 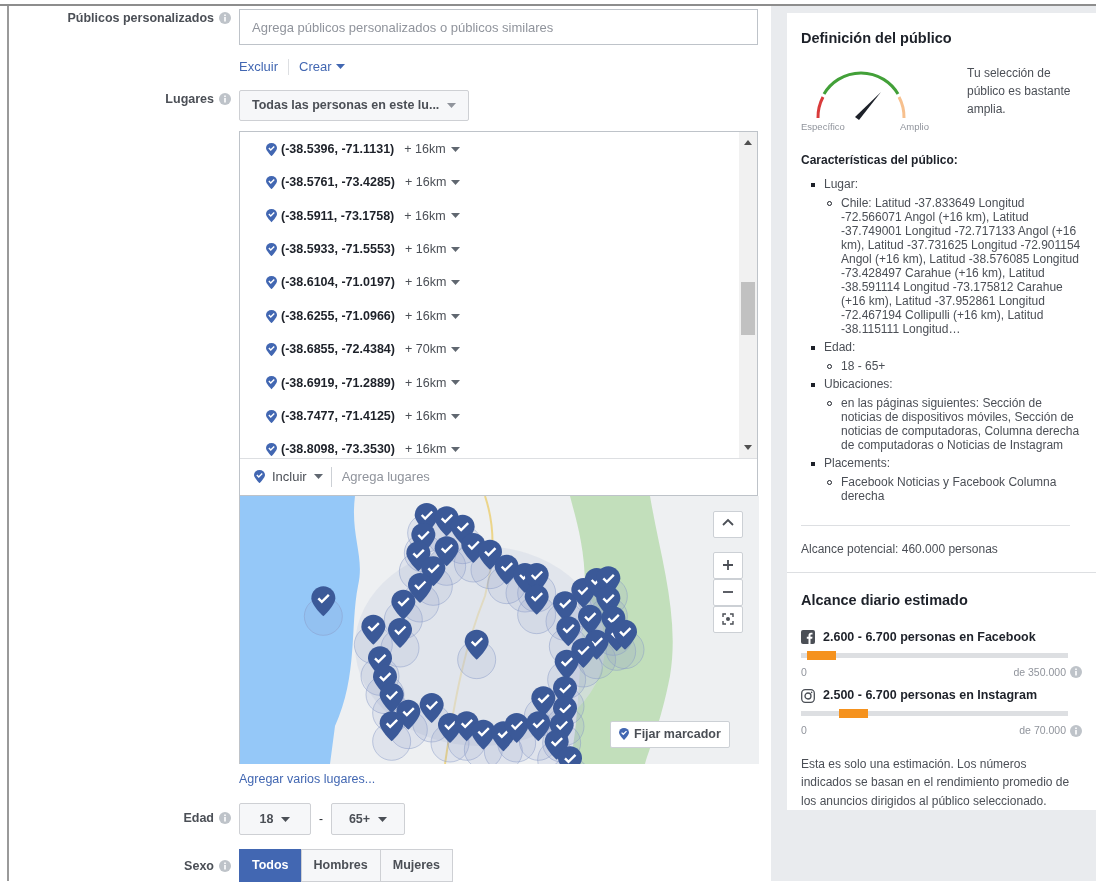 What do you see at coordinates (416, 866) in the screenshot?
I see `gender-option: Mujeres` at bounding box center [416, 866].